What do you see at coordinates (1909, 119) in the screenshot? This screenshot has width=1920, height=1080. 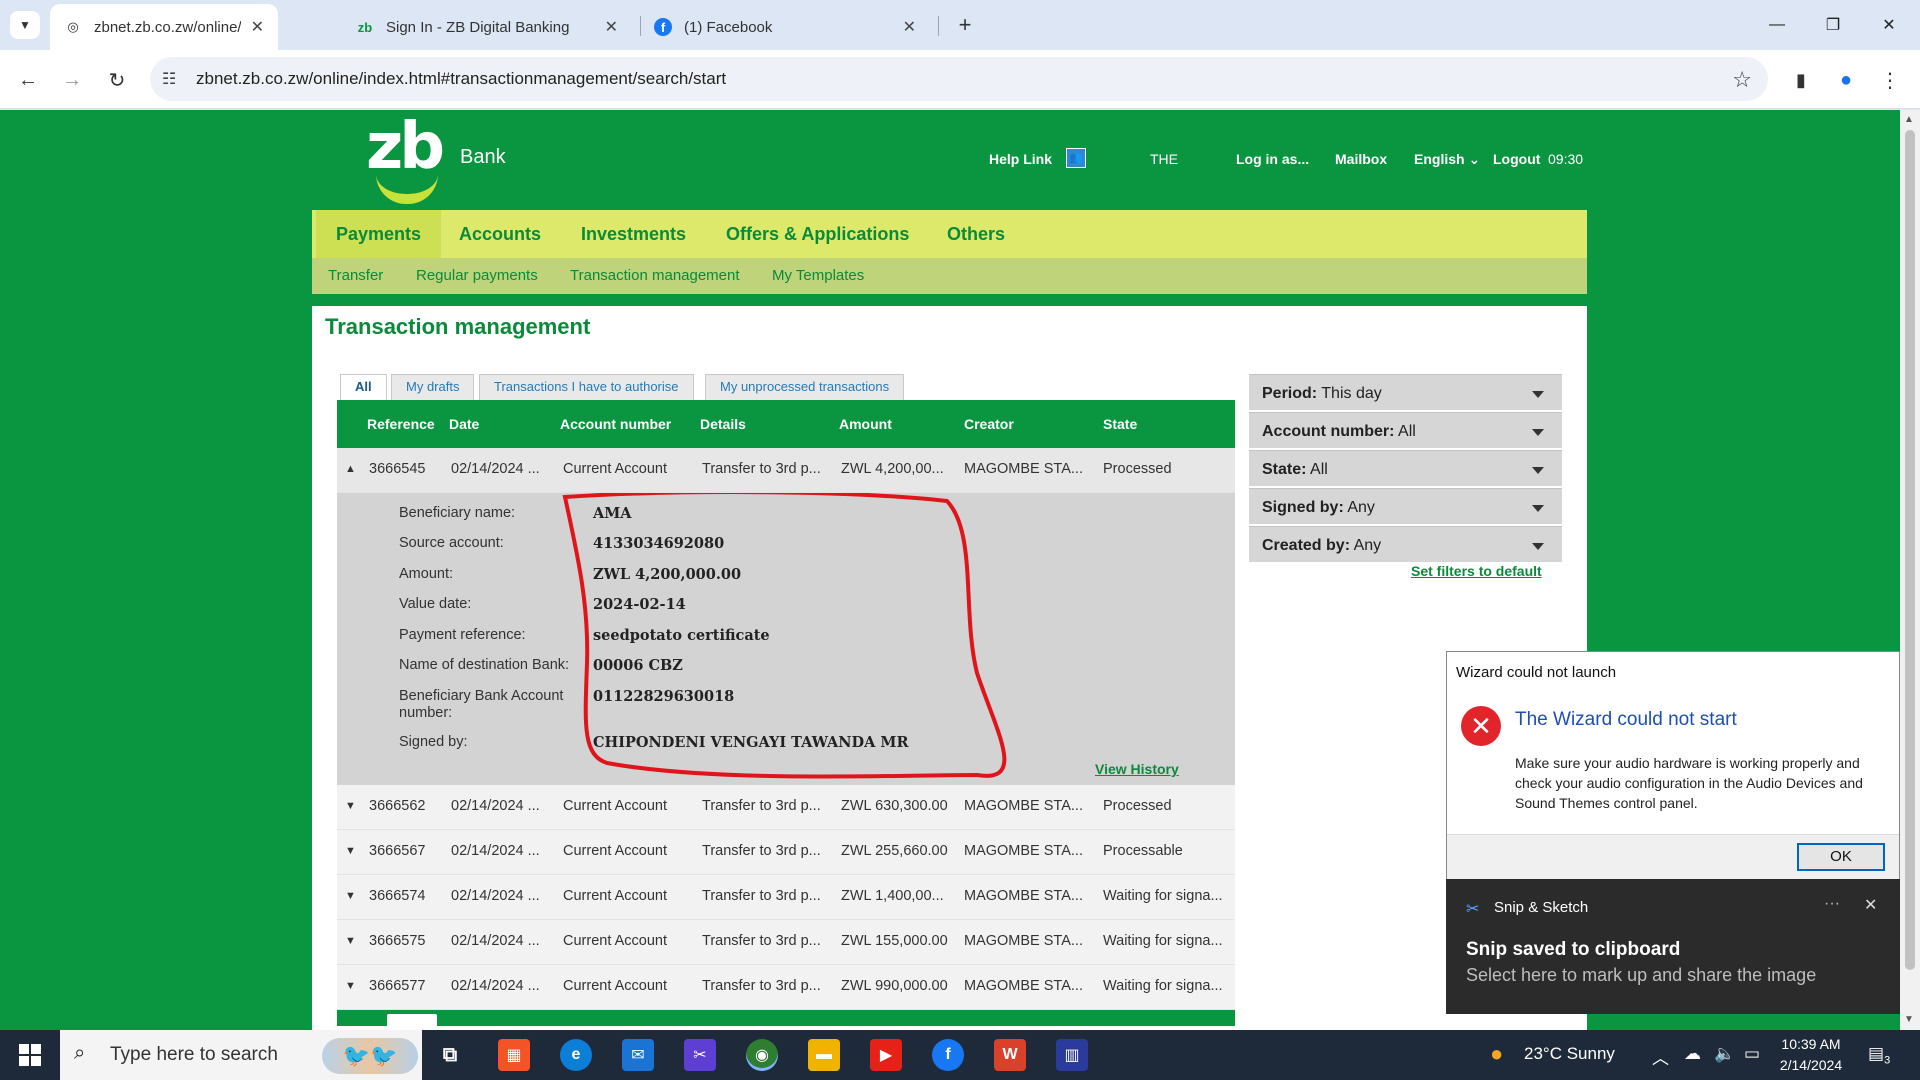 I see `scroll-up-icon: ▲` at bounding box center [1909, 119].